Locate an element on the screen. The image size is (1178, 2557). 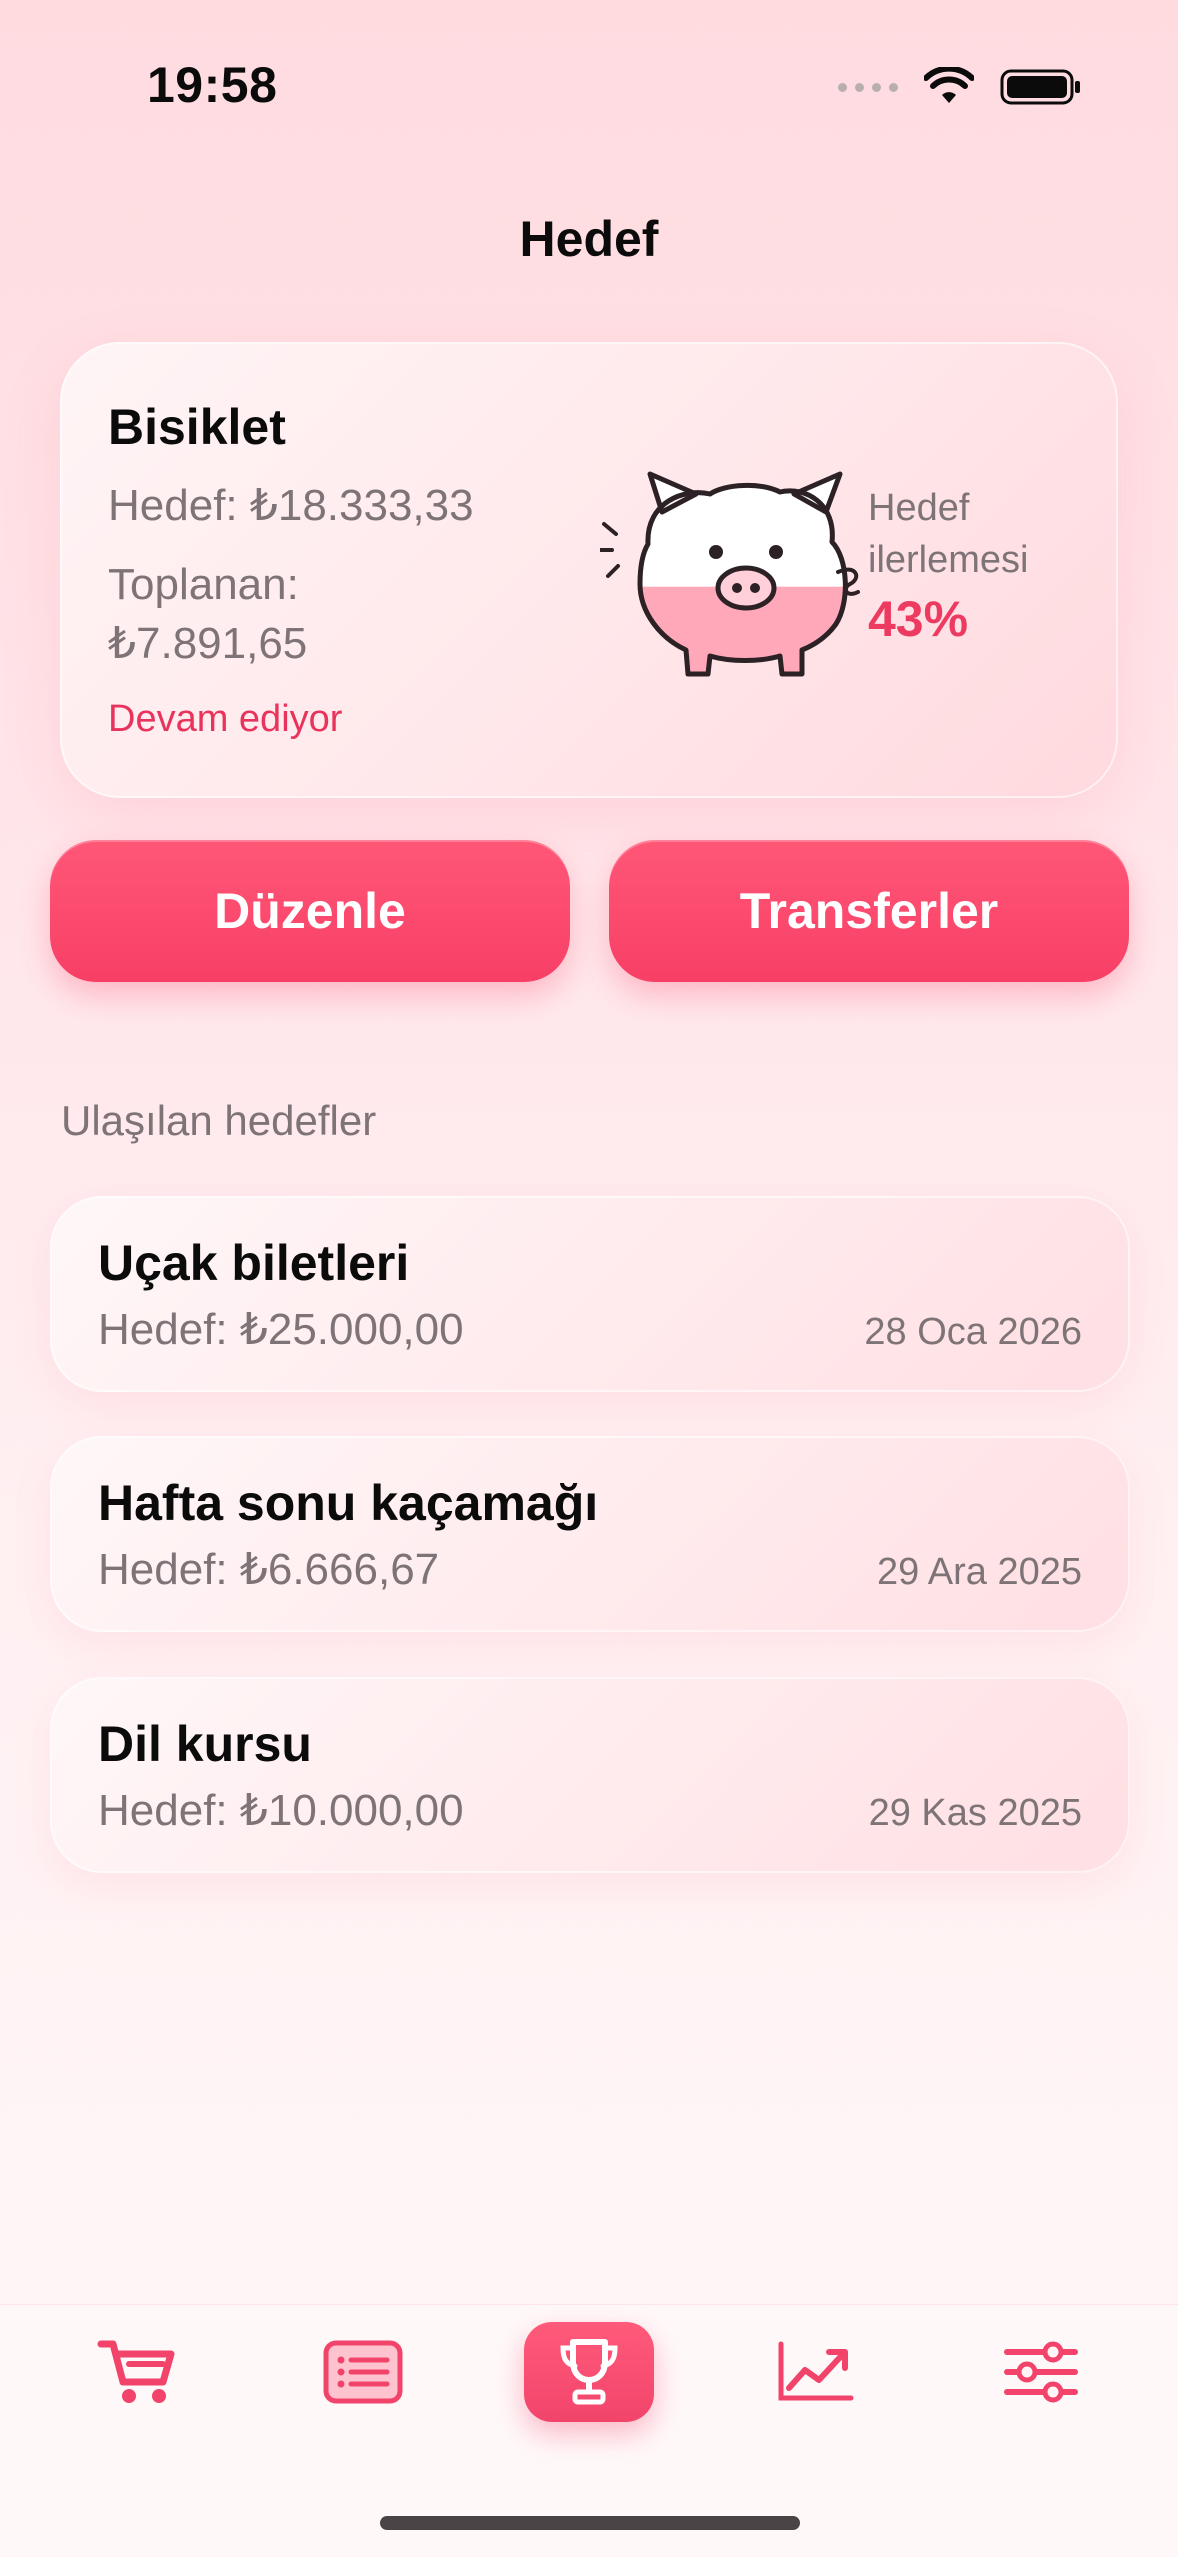
list-icon is located at coordinates (363, 2372).